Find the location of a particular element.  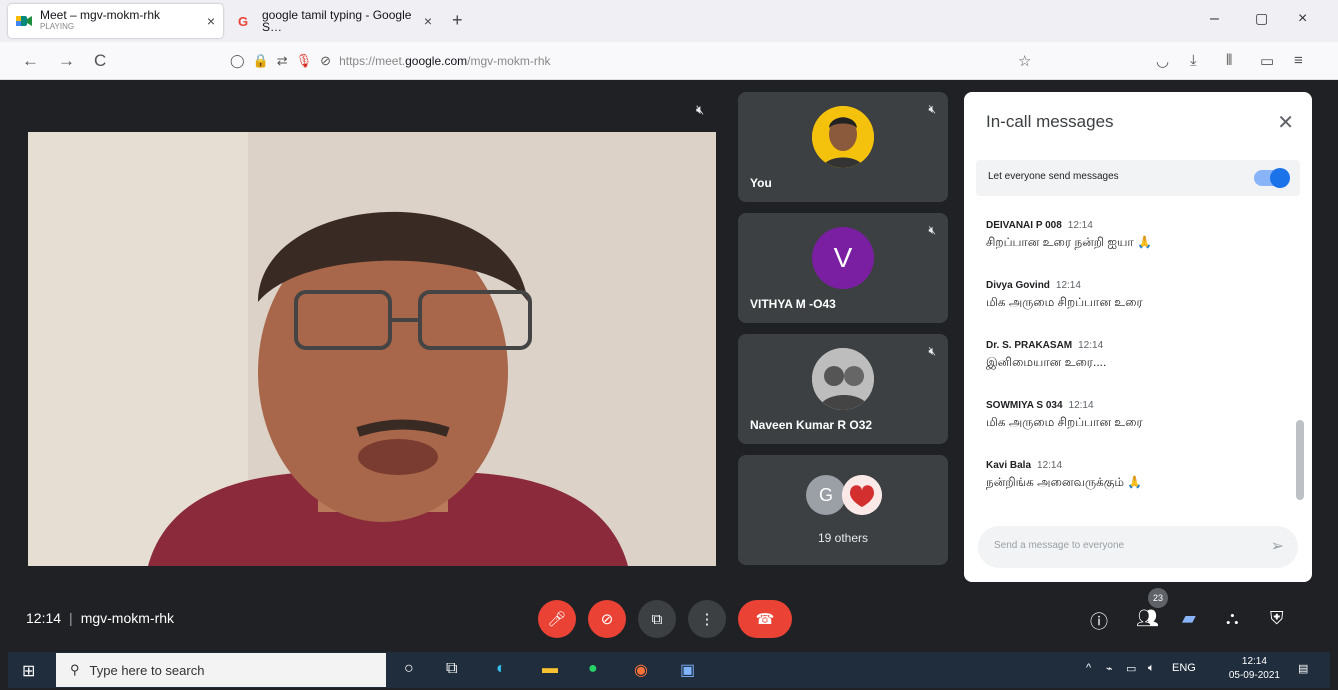

windows-start-icon: ⊞ is located at coordinates (28, 671).